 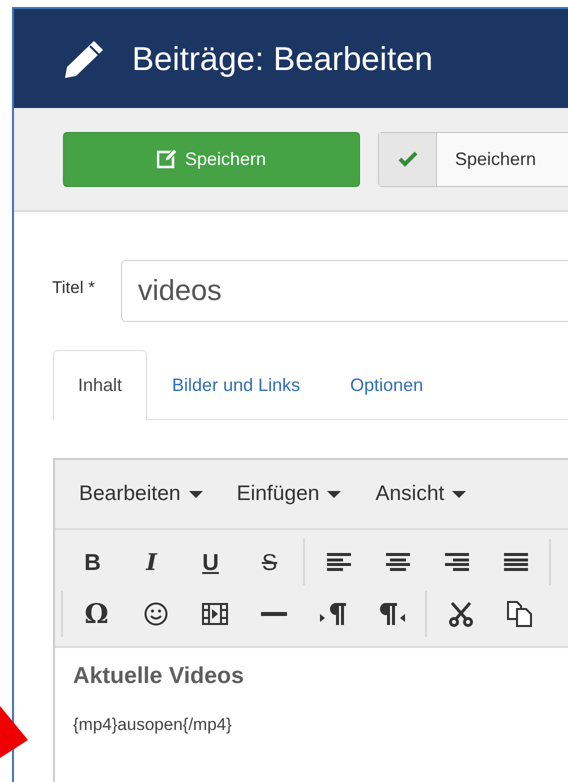 What do you see at coordinates (151, 562) in the screenshot?
I see `italic-button: I` at bounding box center [151, 562].